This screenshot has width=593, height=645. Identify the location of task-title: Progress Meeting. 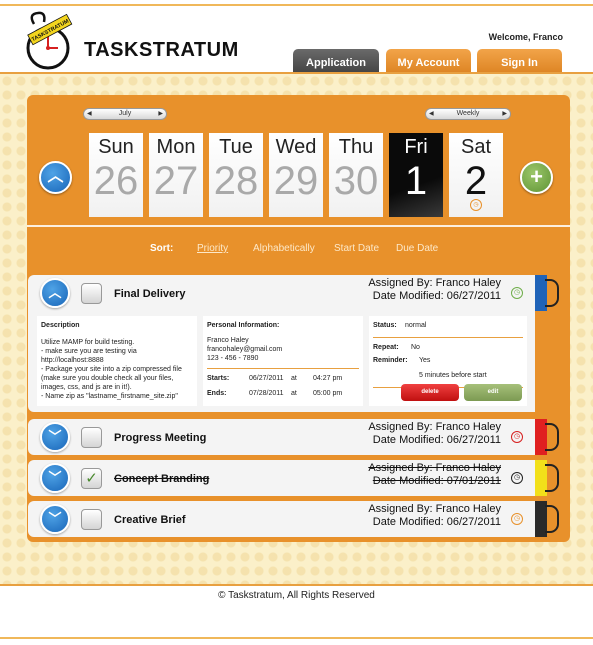
(160, 438).